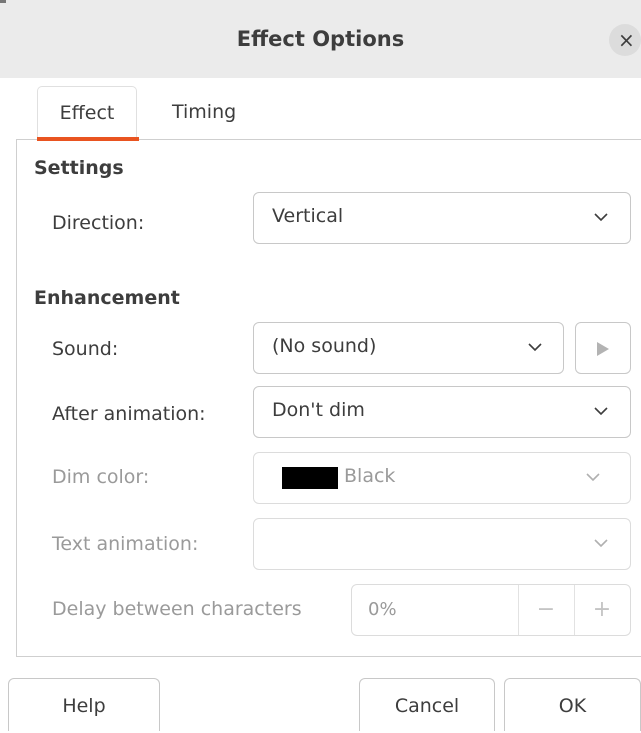 The image size is (641, 733). Describe the element at coordinates (129, 414) in the screenshot. I see `after-animation-label: After animation:` at that location.